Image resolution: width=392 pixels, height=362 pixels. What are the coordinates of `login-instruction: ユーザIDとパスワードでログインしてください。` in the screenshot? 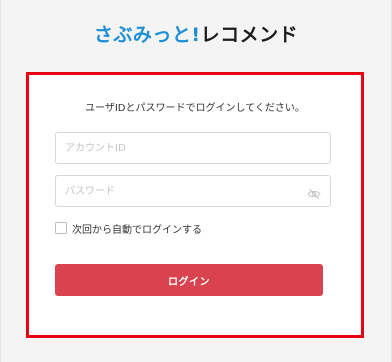 It's located at (195, 108).